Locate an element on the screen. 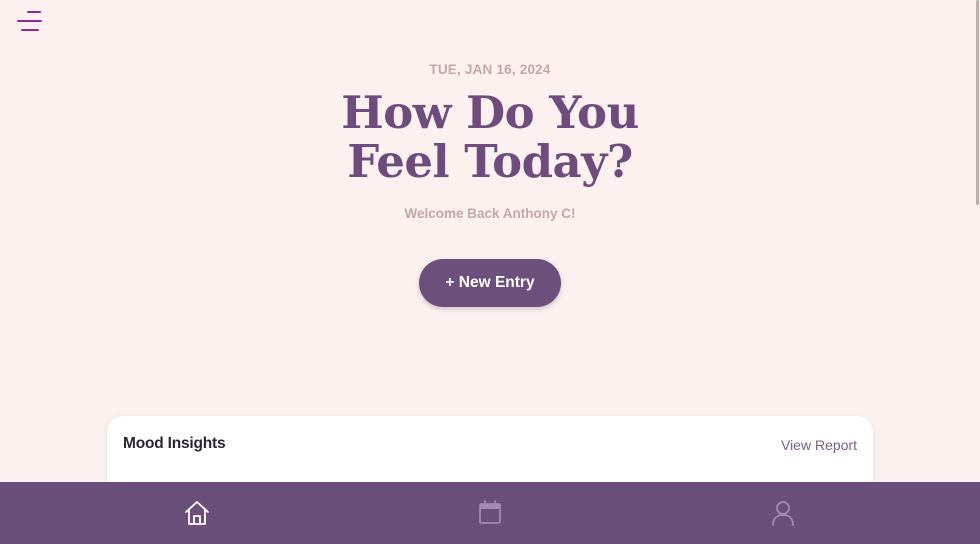 Image resolution: width=980 pixels, height=544 pixels. page-title: How Do You Feel Today? is located at coordinates (490, 137).